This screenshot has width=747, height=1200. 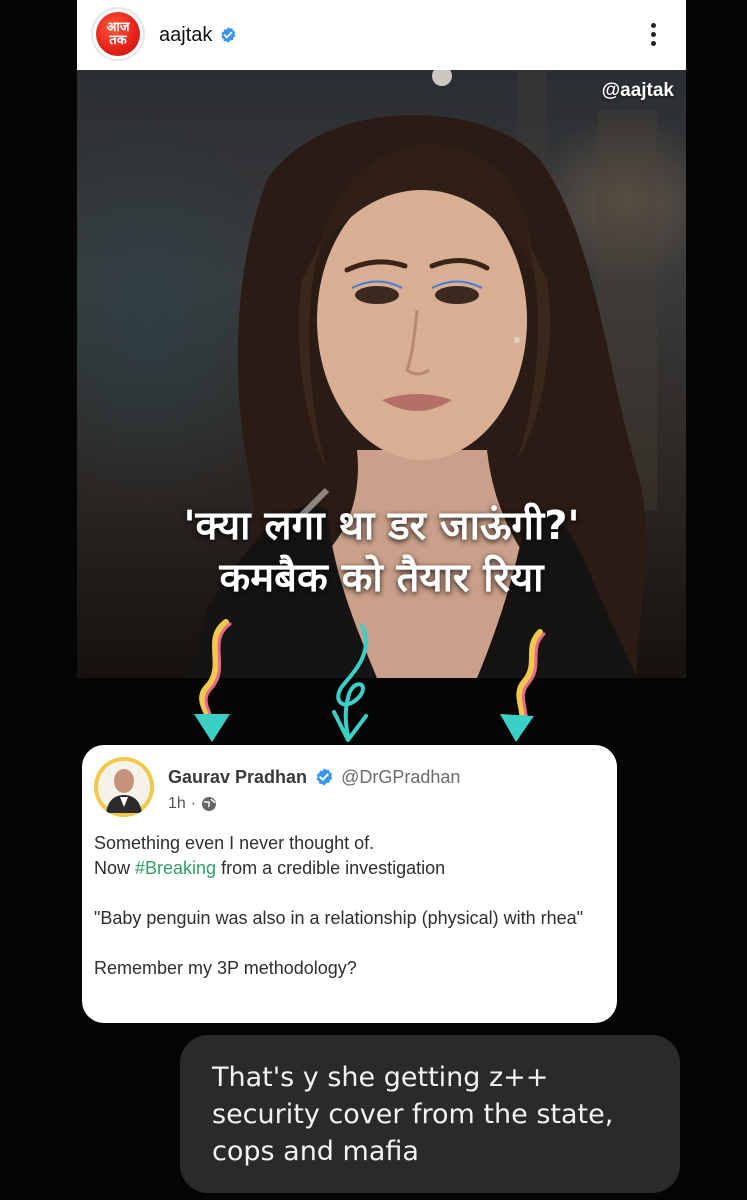 I want to click on left-arrow-icon, so click(x=213, y=680).